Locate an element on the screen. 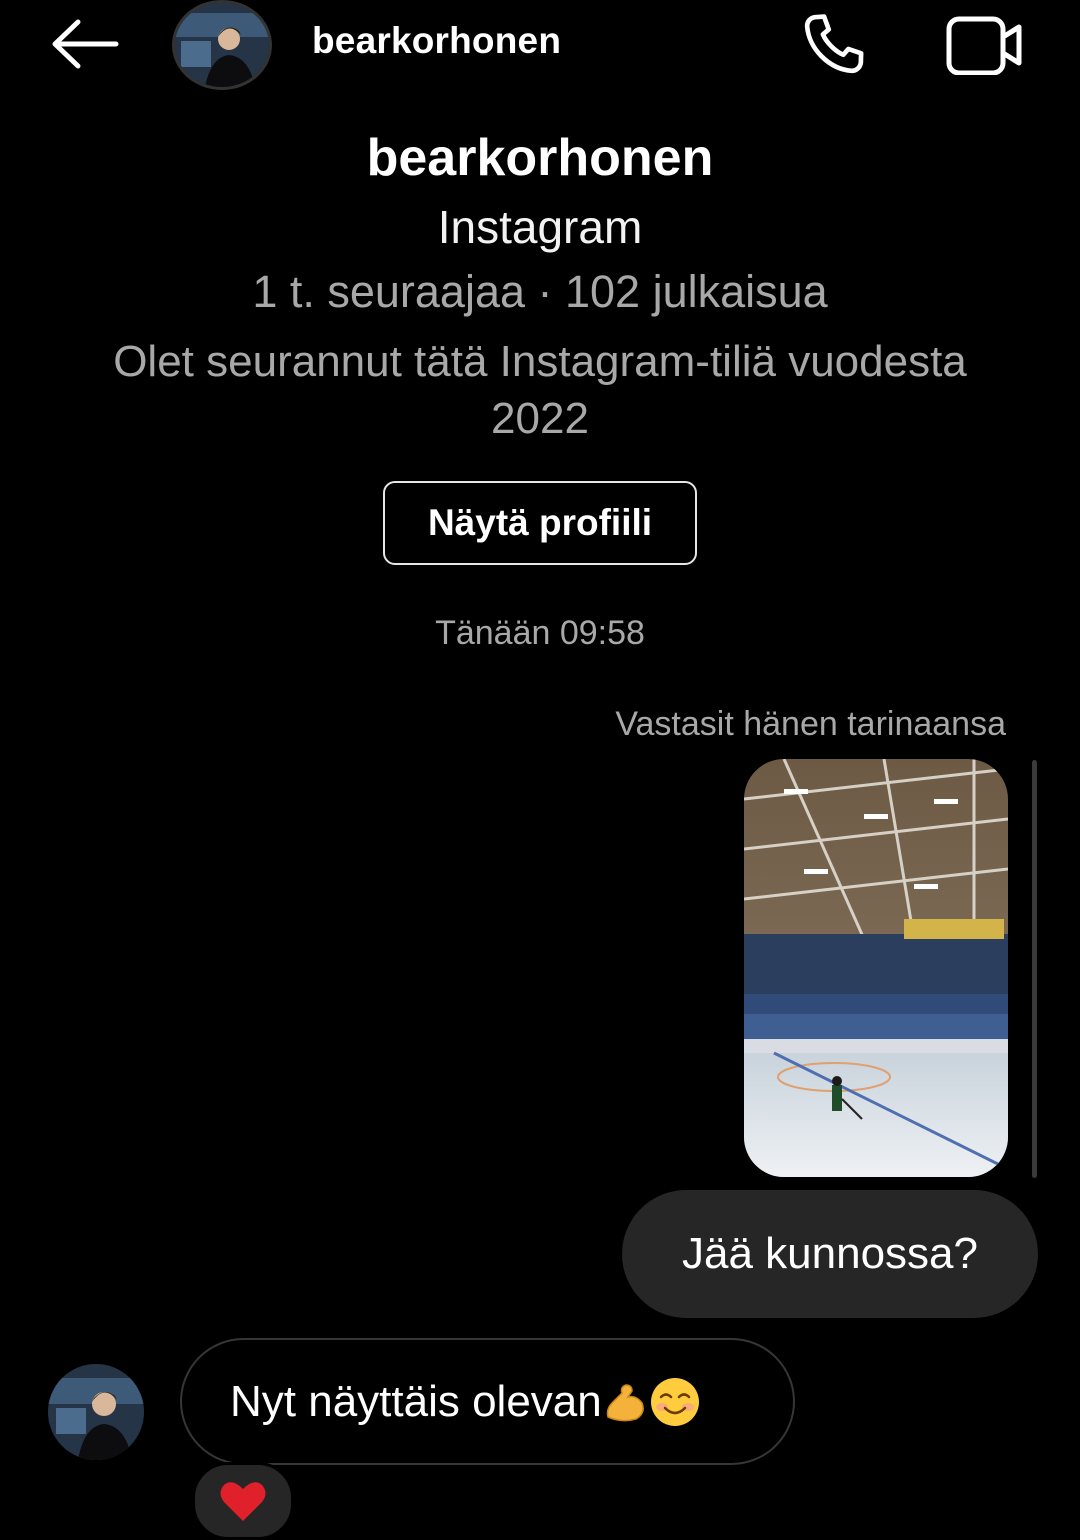 This screenshot has width=1080, height=1540. phone-icon is located at coordinates (834, 44).